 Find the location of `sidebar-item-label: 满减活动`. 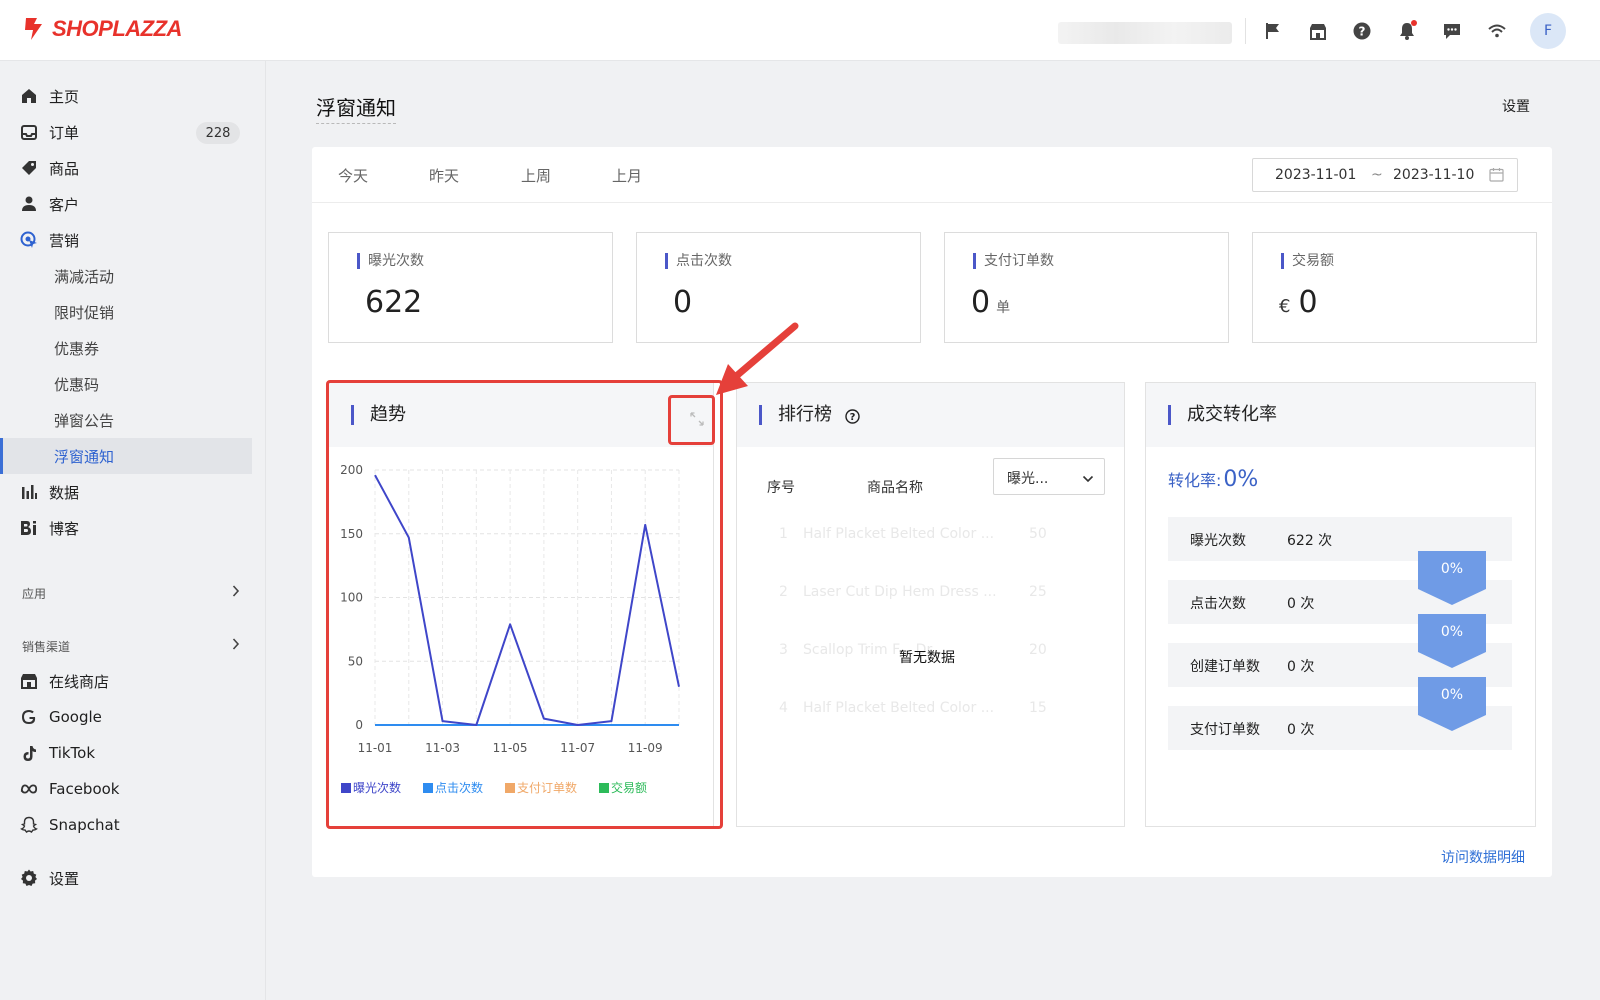

sidebar-item-label: 满减活动 is located at coordinates (84, 276).